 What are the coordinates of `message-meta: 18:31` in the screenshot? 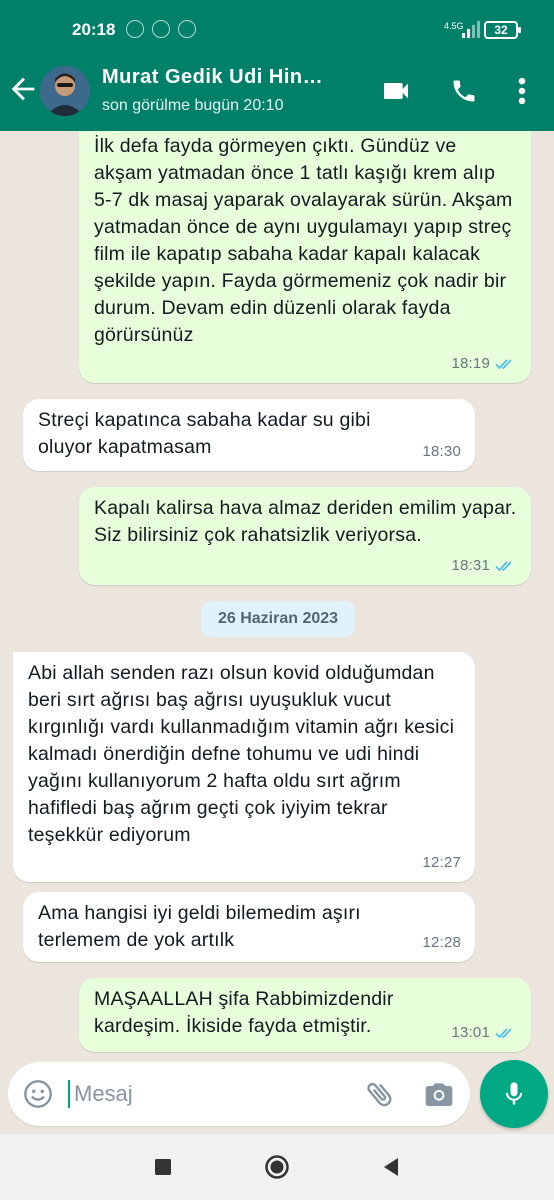 It's located at (484, 565).